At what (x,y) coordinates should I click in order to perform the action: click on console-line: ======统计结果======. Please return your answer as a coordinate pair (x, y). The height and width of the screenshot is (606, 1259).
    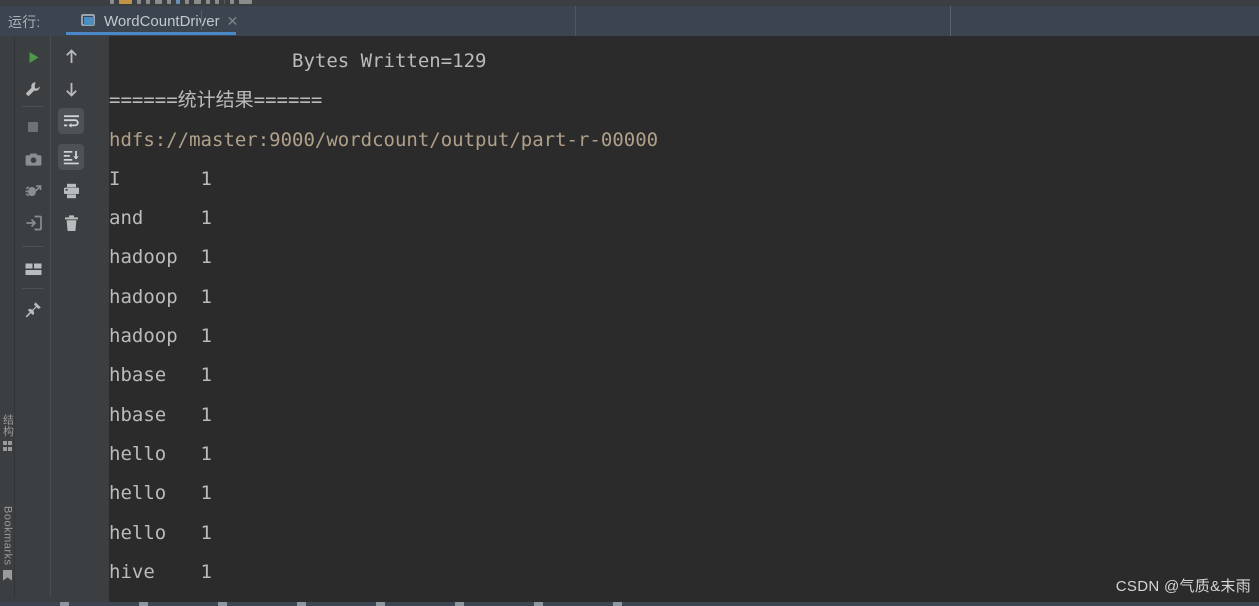
    Looking at the image, I should click on (216, 100).